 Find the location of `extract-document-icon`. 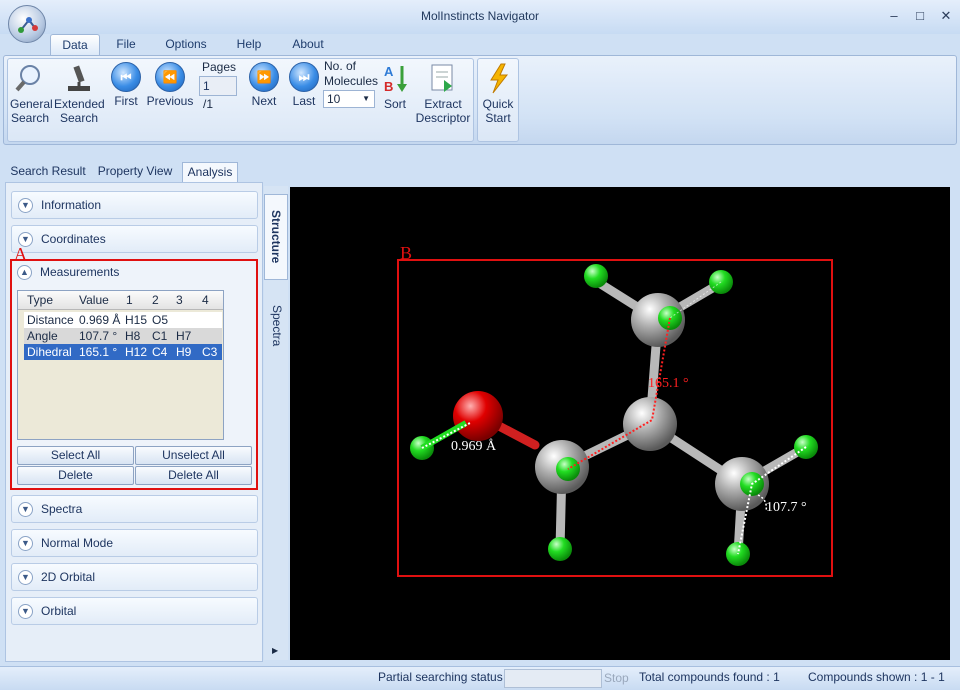

extract-document-icon is located at coordinates (442, 78).